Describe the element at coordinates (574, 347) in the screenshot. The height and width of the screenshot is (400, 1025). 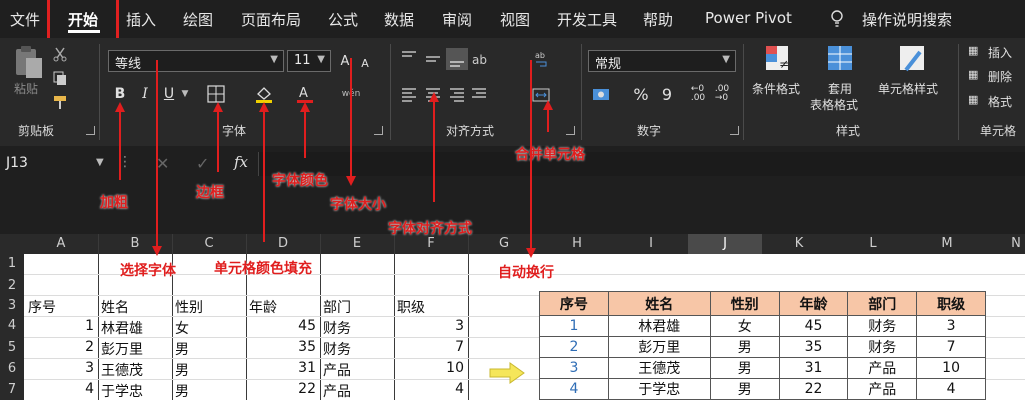
I see `table-cell: 2` at that location.